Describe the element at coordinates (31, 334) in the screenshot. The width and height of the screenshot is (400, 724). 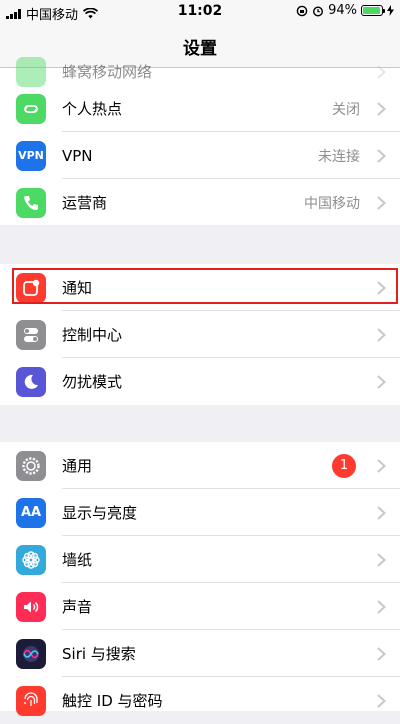
I see `control-center-icon` at that location.